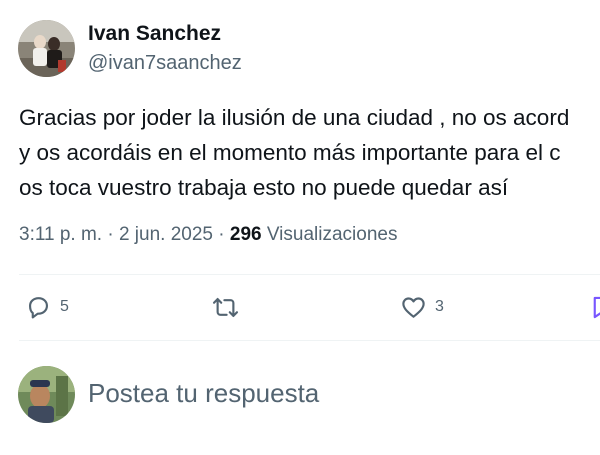  I want to click on retweet-arrows-icon, so click(225, 307).